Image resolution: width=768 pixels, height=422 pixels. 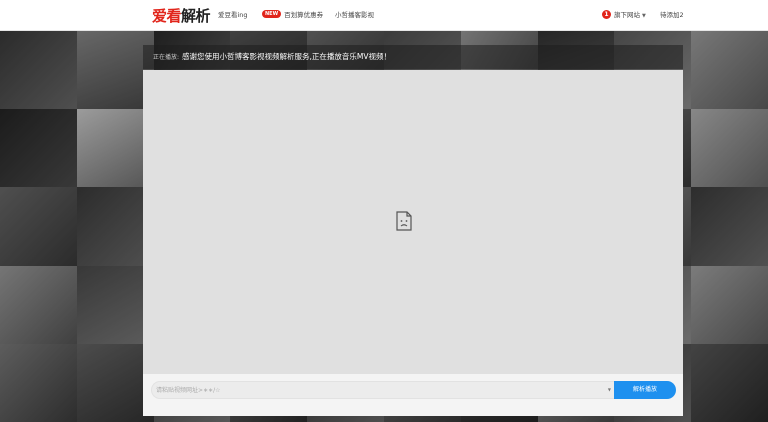 What do you see at coordinates (384, 15) in the screenshot?
I see `top-nav-bar: 爱看解析 爱豆看ing NEW 百划算优惠券 小哲播客影视 1 旗下网站 ▼ 待添加2` at bounding box center [384, 15].